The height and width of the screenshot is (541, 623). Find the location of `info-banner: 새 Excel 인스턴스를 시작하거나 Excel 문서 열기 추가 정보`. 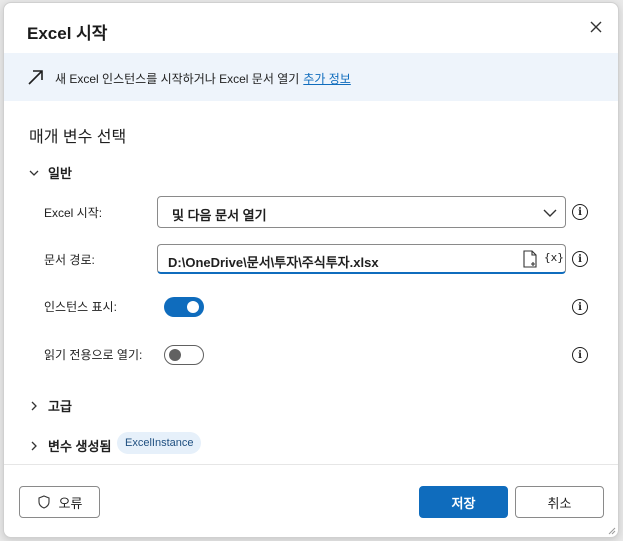

info-banner: 새 Excel 인스턴스를 시작하거나 Excel 문서 열기 추가 정보 is located at coordinates (311, 77).